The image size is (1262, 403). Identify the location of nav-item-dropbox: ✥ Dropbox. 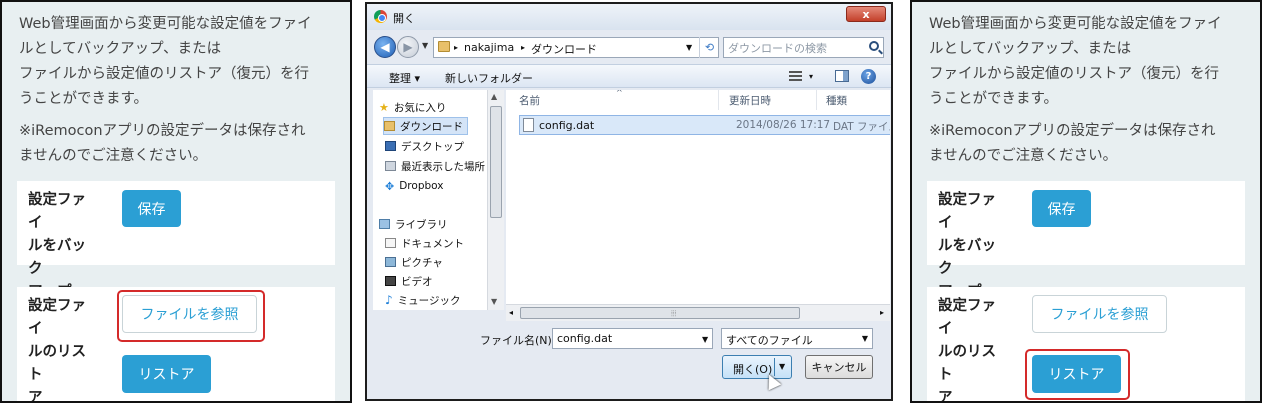
(414, 186).